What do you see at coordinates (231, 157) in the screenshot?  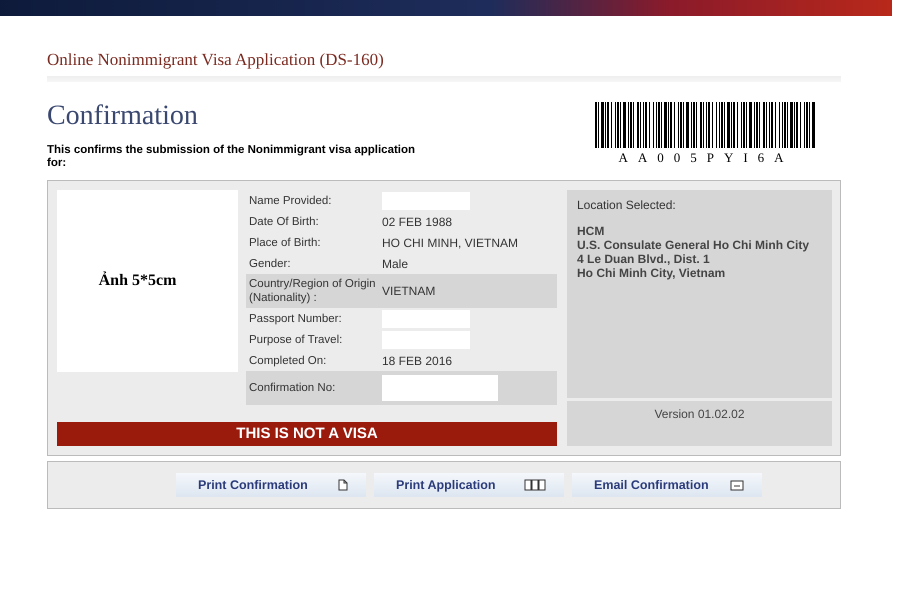 I see `intro-text: This confirms the submission of the Nonimmigrant visa application for:` at bounding box center [231, 157].